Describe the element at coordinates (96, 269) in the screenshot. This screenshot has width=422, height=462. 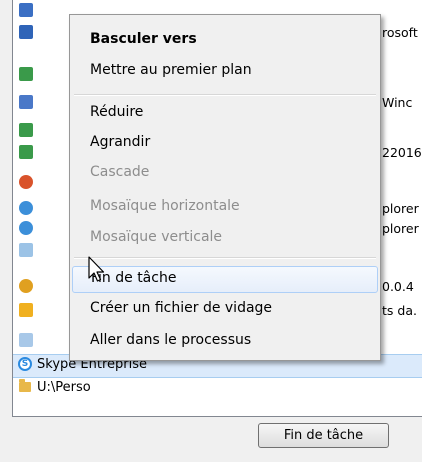
I see `mouse-cursor-icon` at that location.